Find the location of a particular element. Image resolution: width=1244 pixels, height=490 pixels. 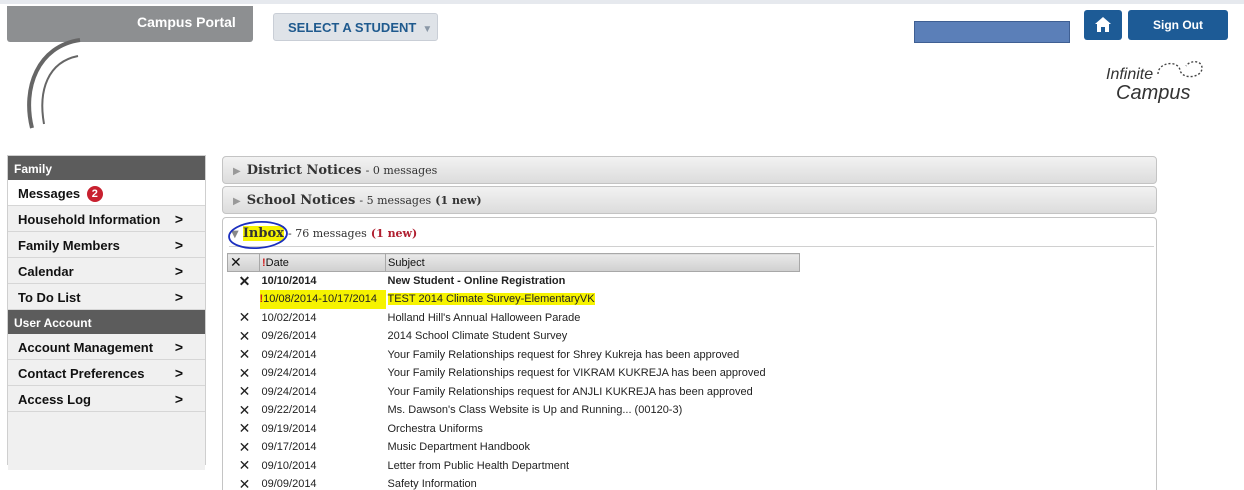

chevron-right-icon: ▶ is located at coordinates (237, 171).